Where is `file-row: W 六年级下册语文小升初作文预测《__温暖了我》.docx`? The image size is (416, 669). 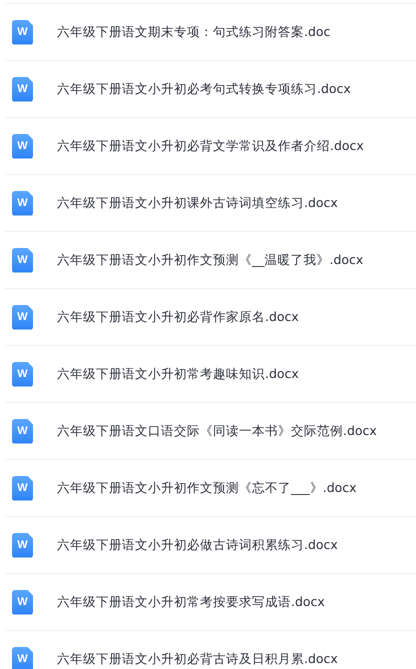
file-row: W 六年级下册语文小升初作文预测《__温暖了我》.docx is located at coordinates (210, 259).